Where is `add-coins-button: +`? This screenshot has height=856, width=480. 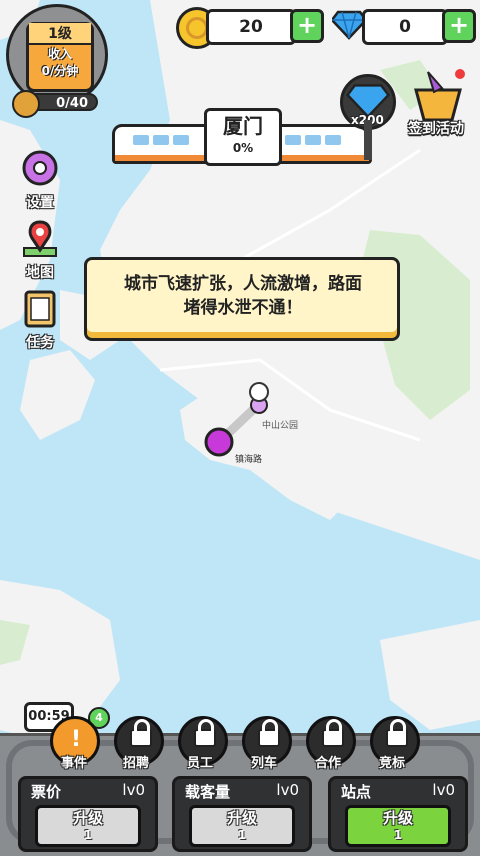
add-coins-button: + is located at coordinates (307, 26).